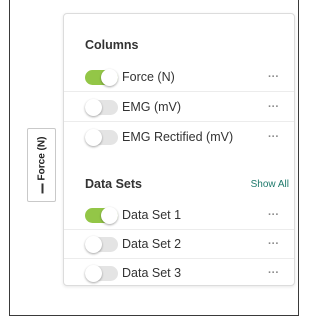 This screenshot has width=320, height=317. I want to click on y-axis-column-button: Force (N), so click(41, 165).